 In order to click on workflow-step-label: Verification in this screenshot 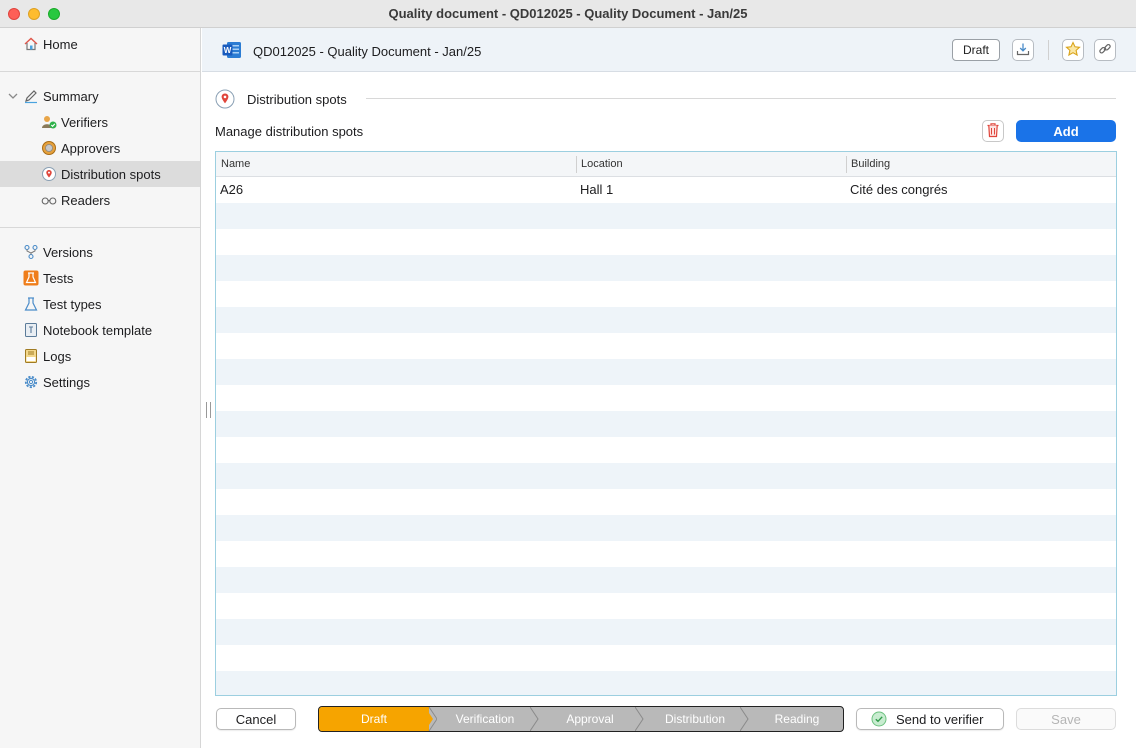, I will do `click(485, 719)`.